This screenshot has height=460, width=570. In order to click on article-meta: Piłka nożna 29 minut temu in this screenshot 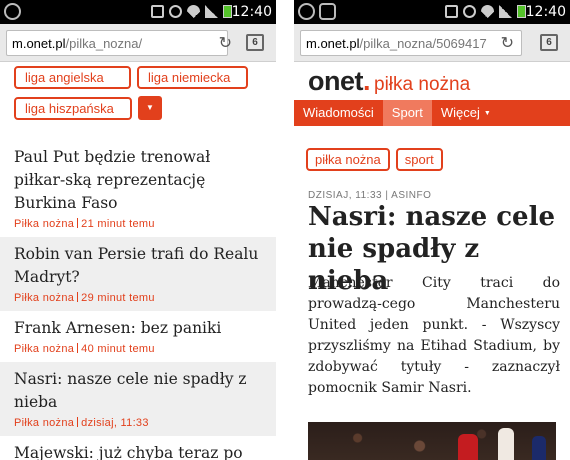, I will do `click(84, 298)`.